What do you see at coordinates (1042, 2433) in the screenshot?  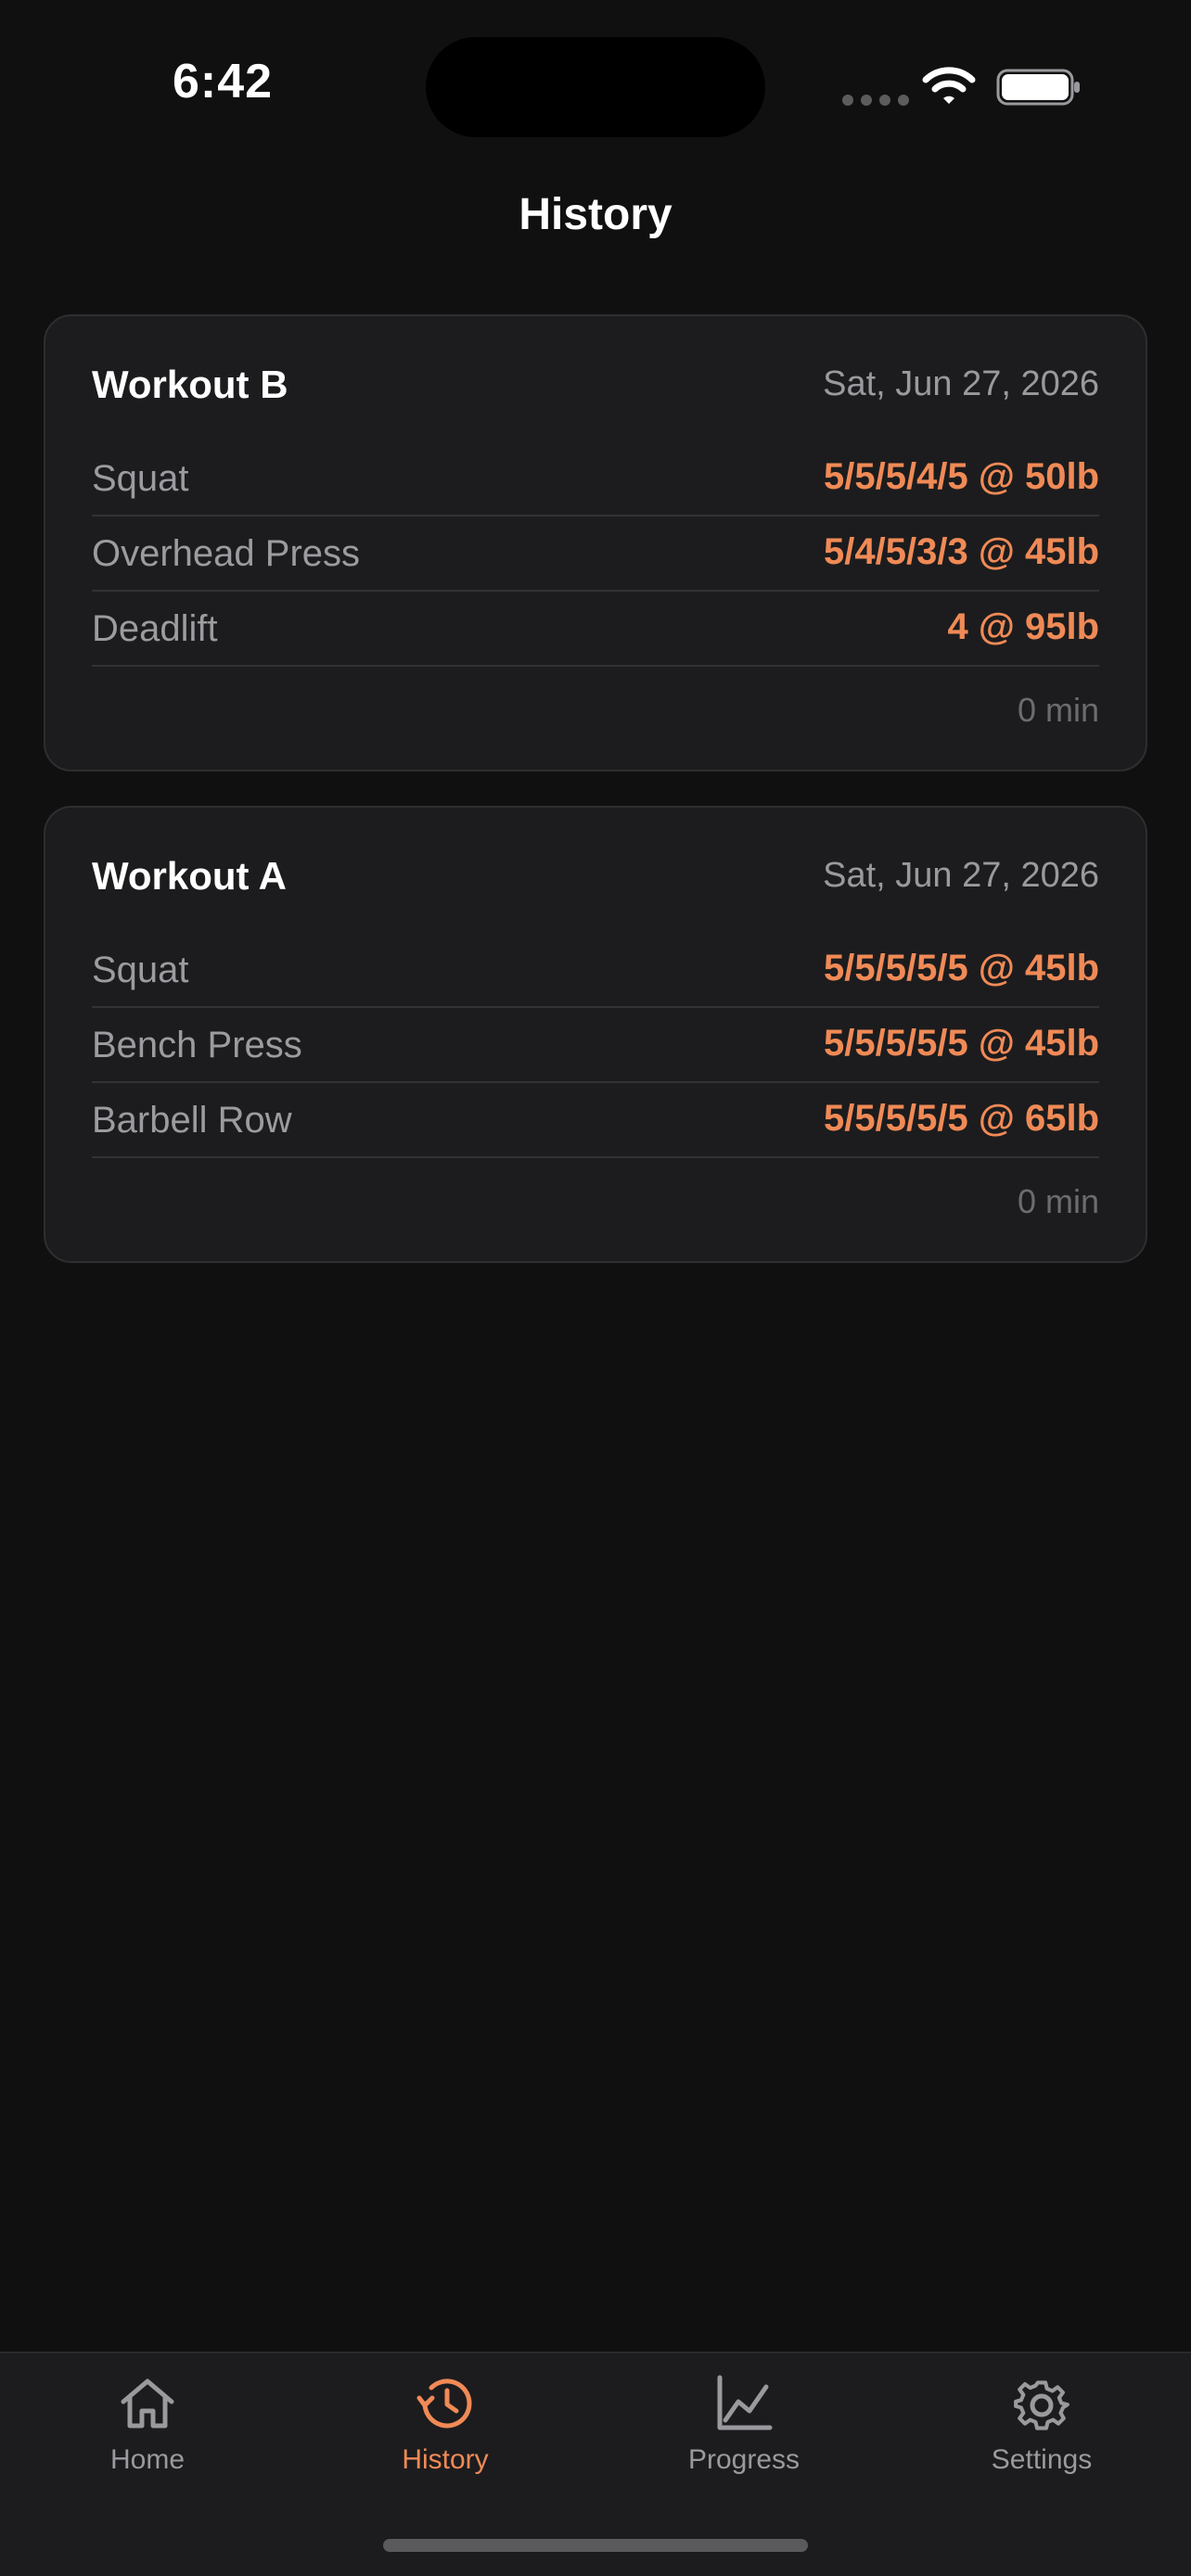 I see `tab-settings: Settings` at bounding box center [1042, 2433].